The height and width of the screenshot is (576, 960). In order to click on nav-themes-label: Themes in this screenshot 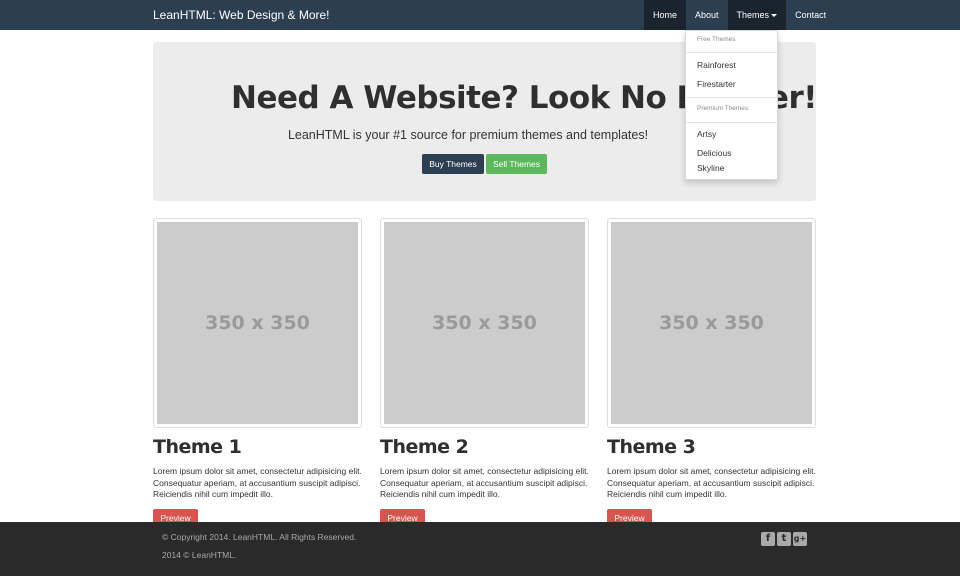, I will do `click(753, 15)`.